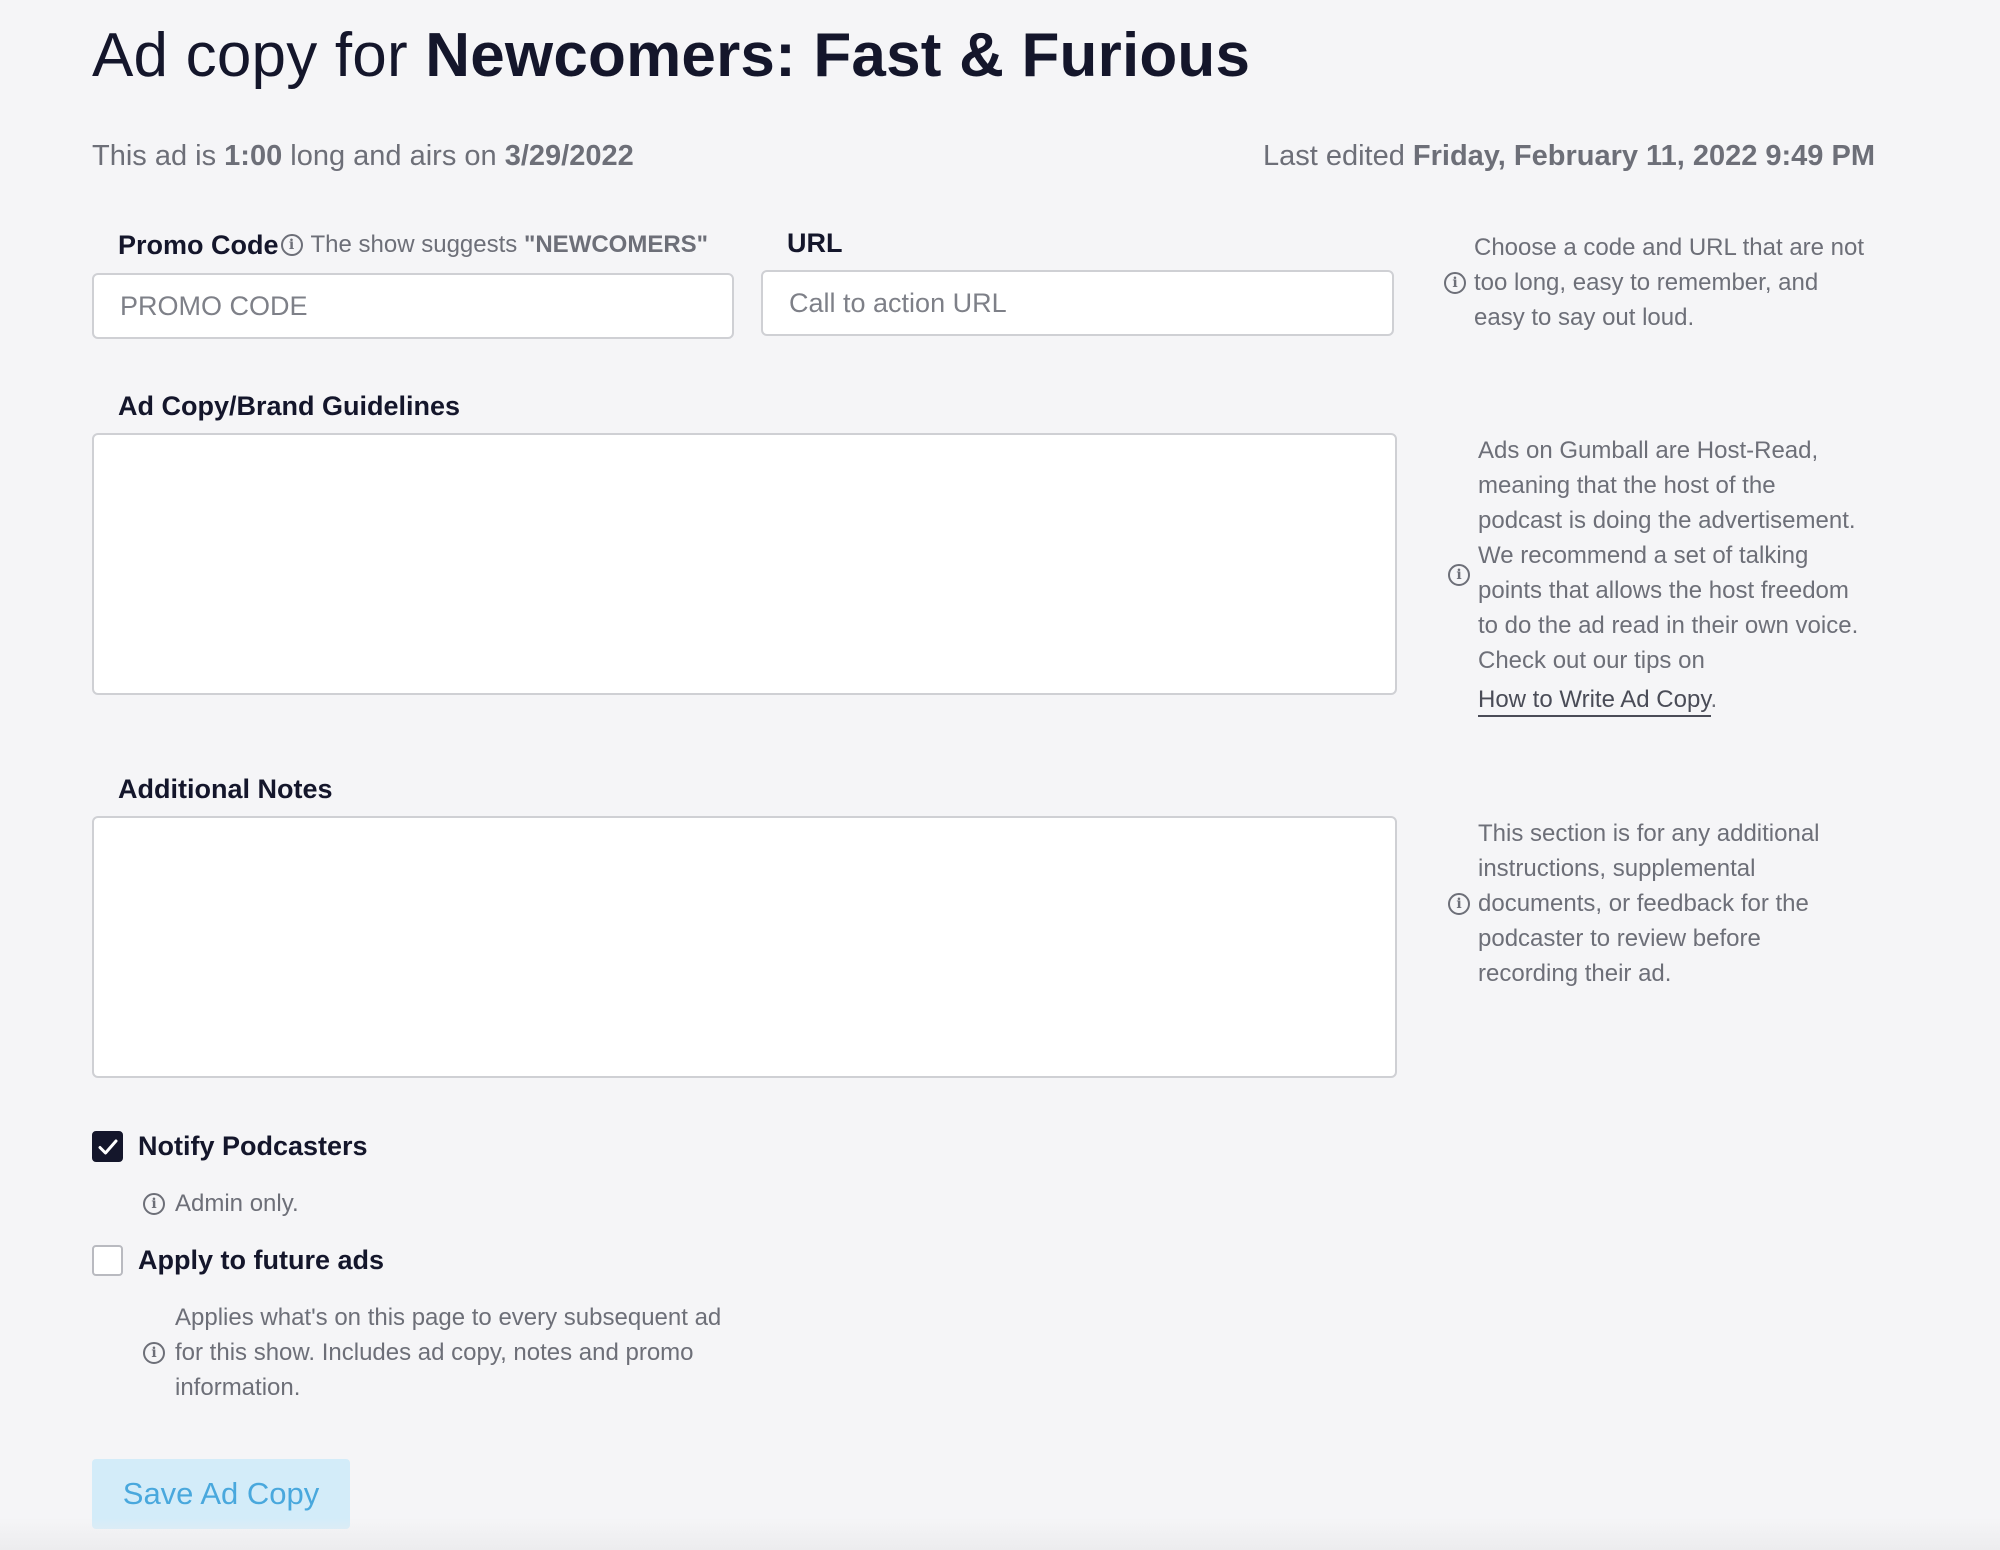 This screenshot has width=2000, height=1550. Describe the element at coordinates (253, 1146) in the screenshot. I see `notify-podcasters-label: Notify Podcasters` at that location.